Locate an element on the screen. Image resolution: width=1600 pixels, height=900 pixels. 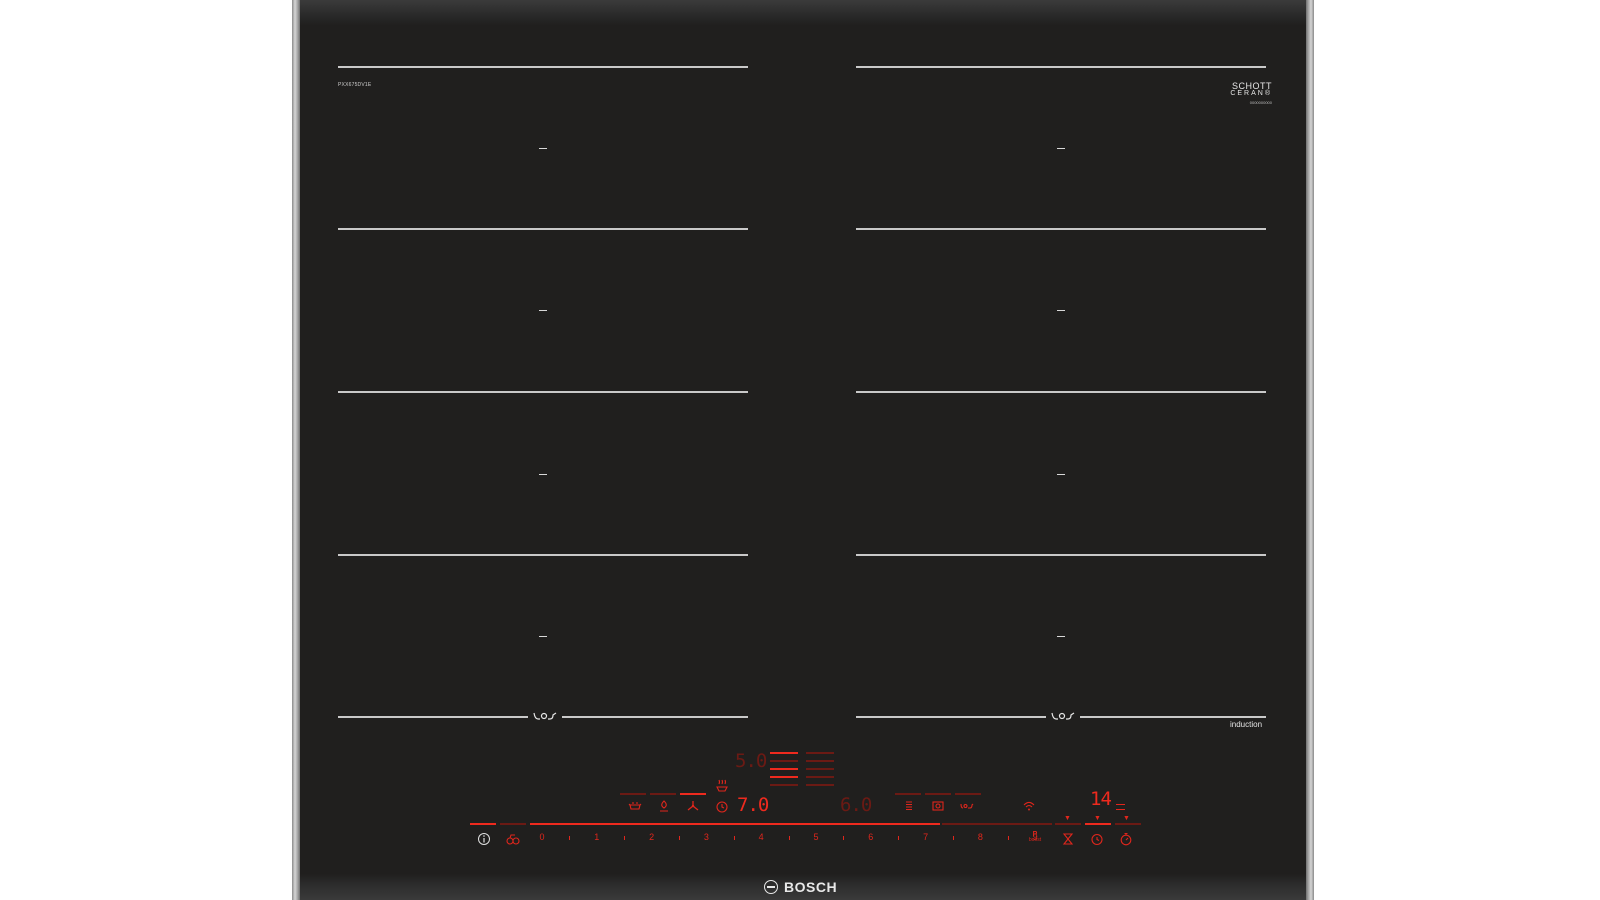
boost-button: P boost is located at coordinates (1035, 837).